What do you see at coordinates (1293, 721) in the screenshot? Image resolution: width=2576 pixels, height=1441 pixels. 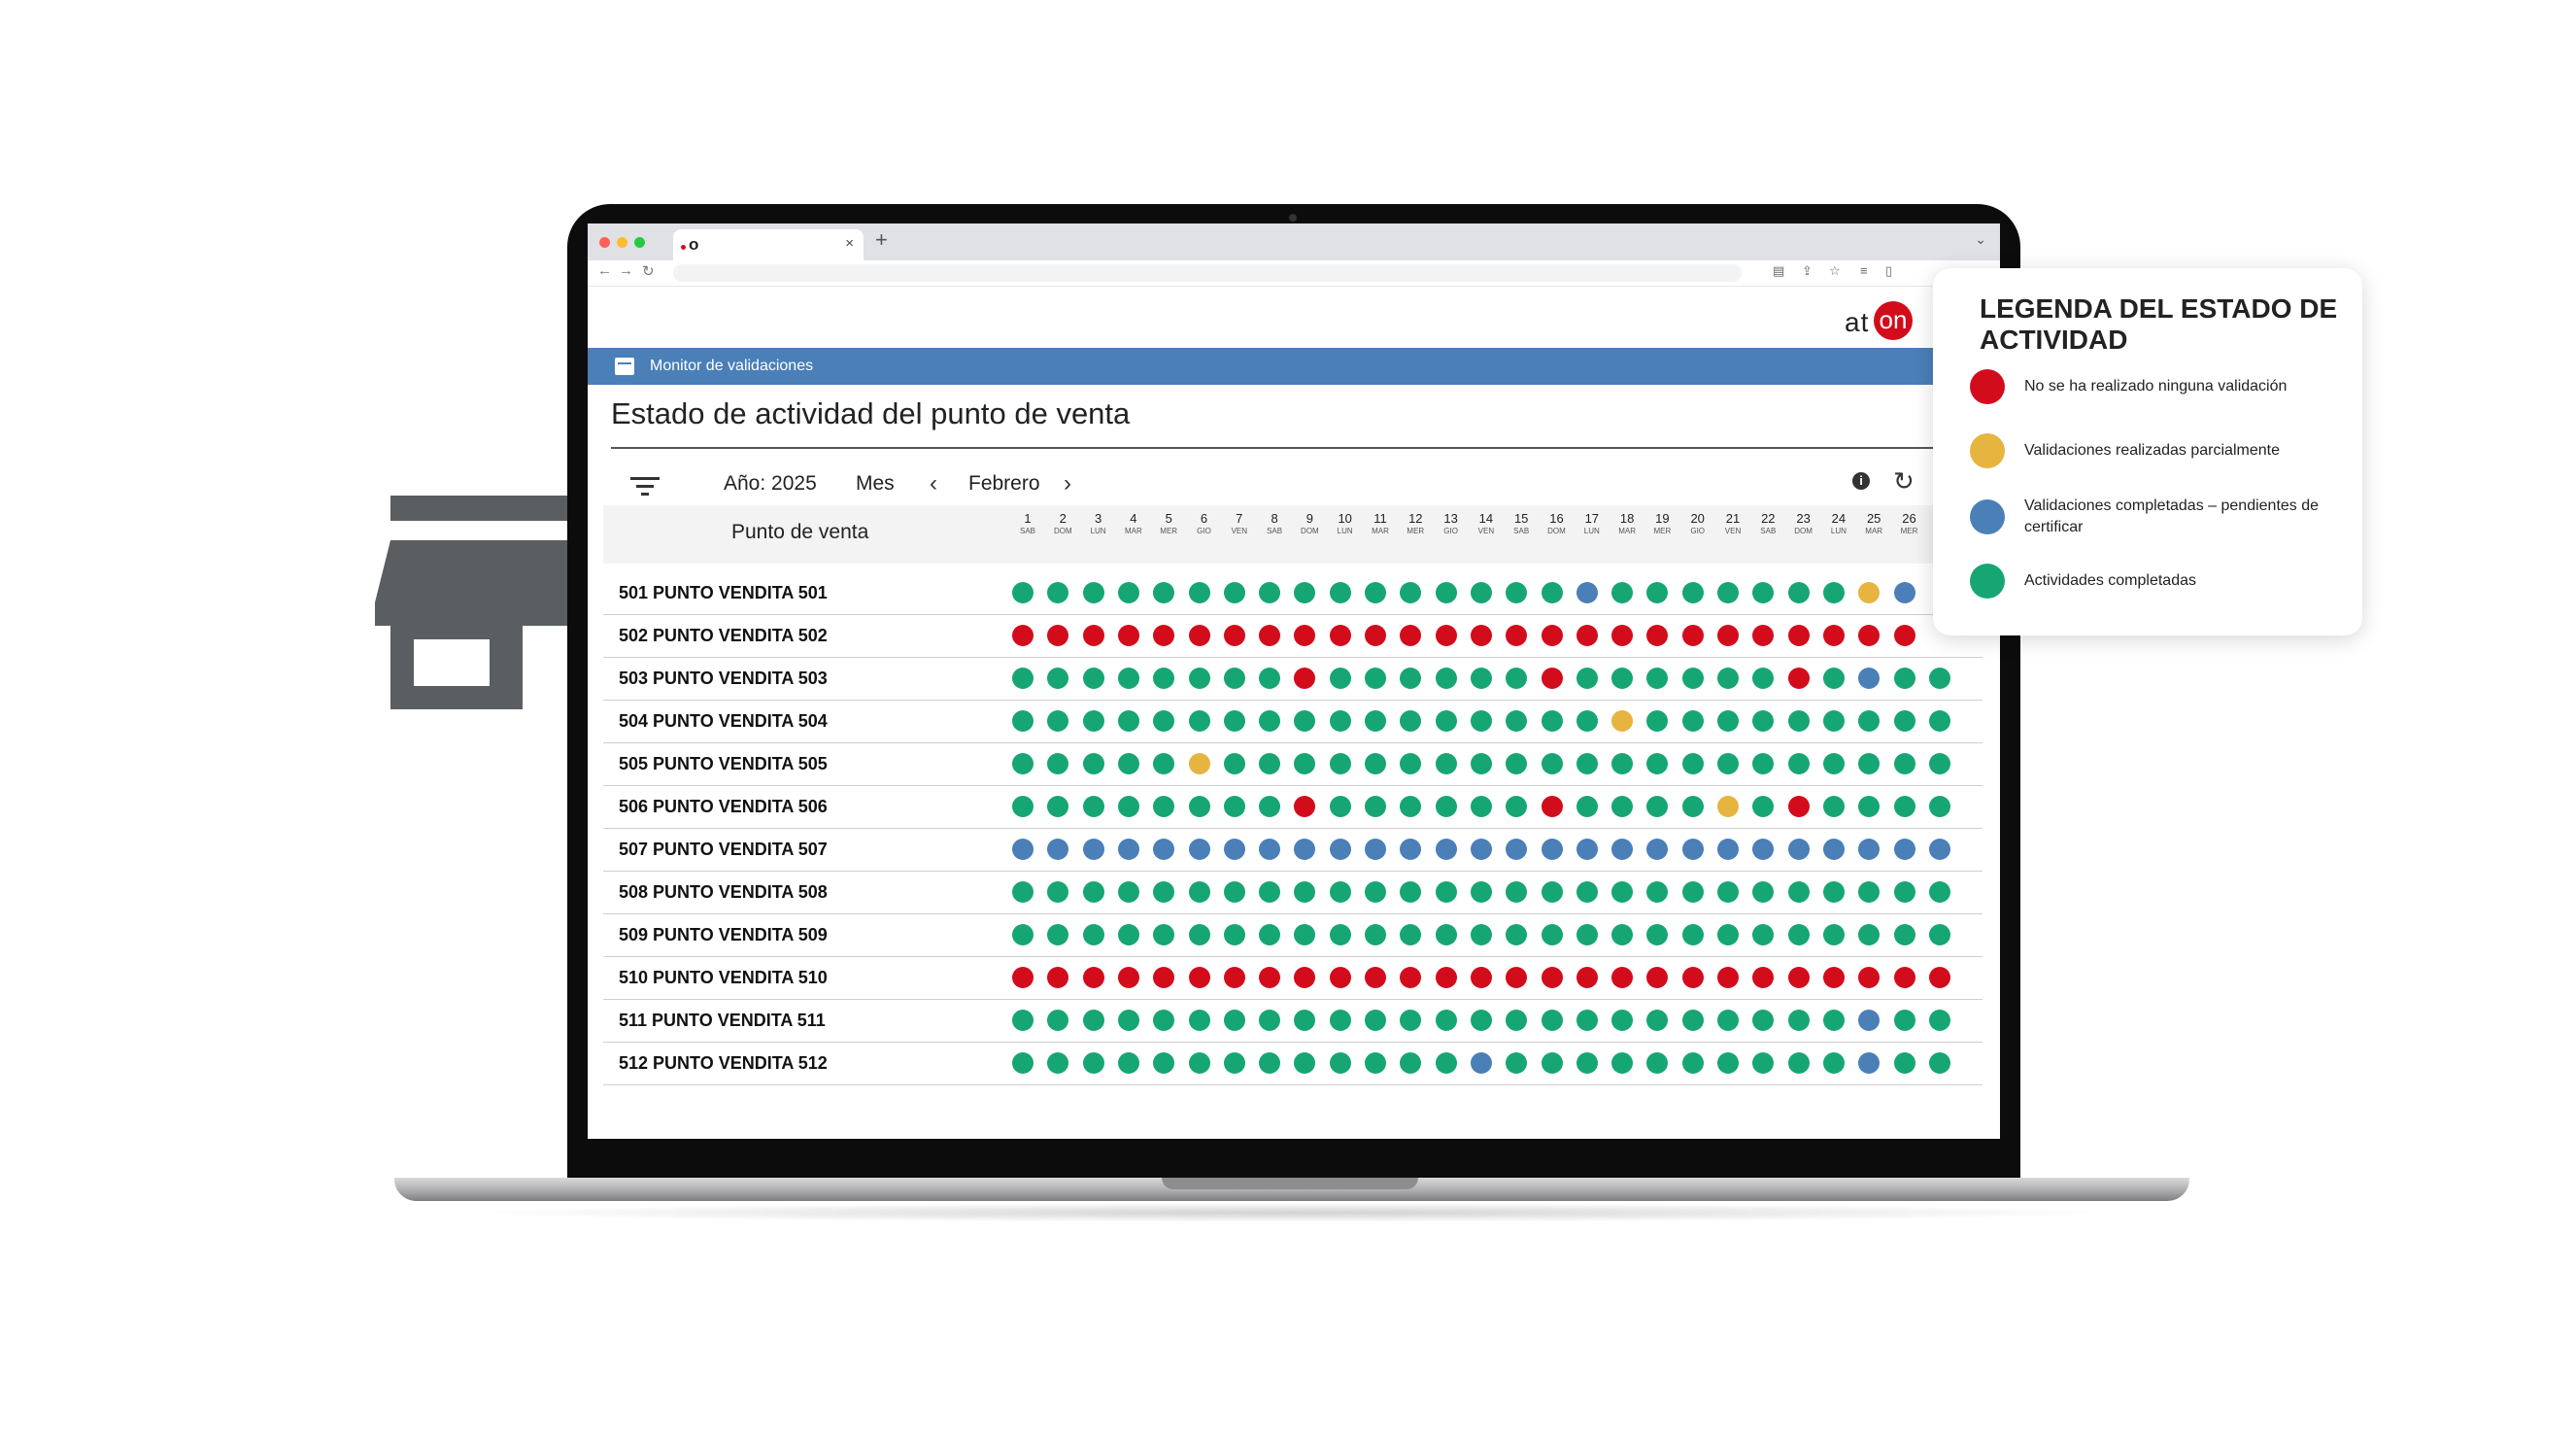 I see `table-row: 504 PUNTO VENDITA 504` at bounding box center [1293, 721].